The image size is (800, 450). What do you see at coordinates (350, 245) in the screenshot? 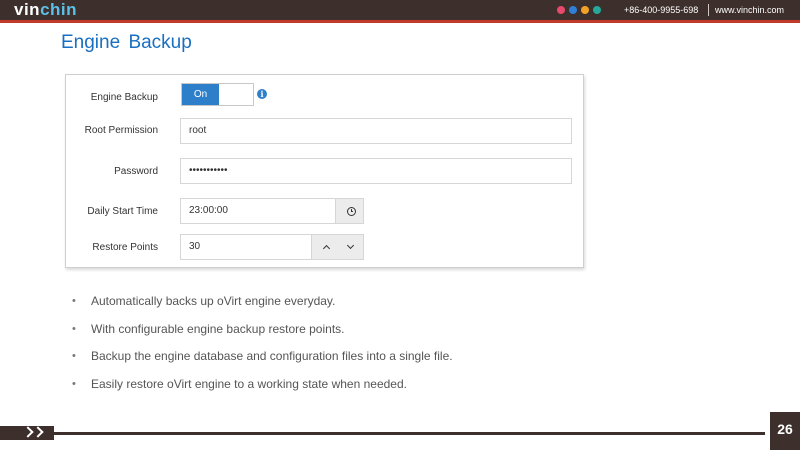
I see `chevron-down-icon` at bounding box center [350, 245].